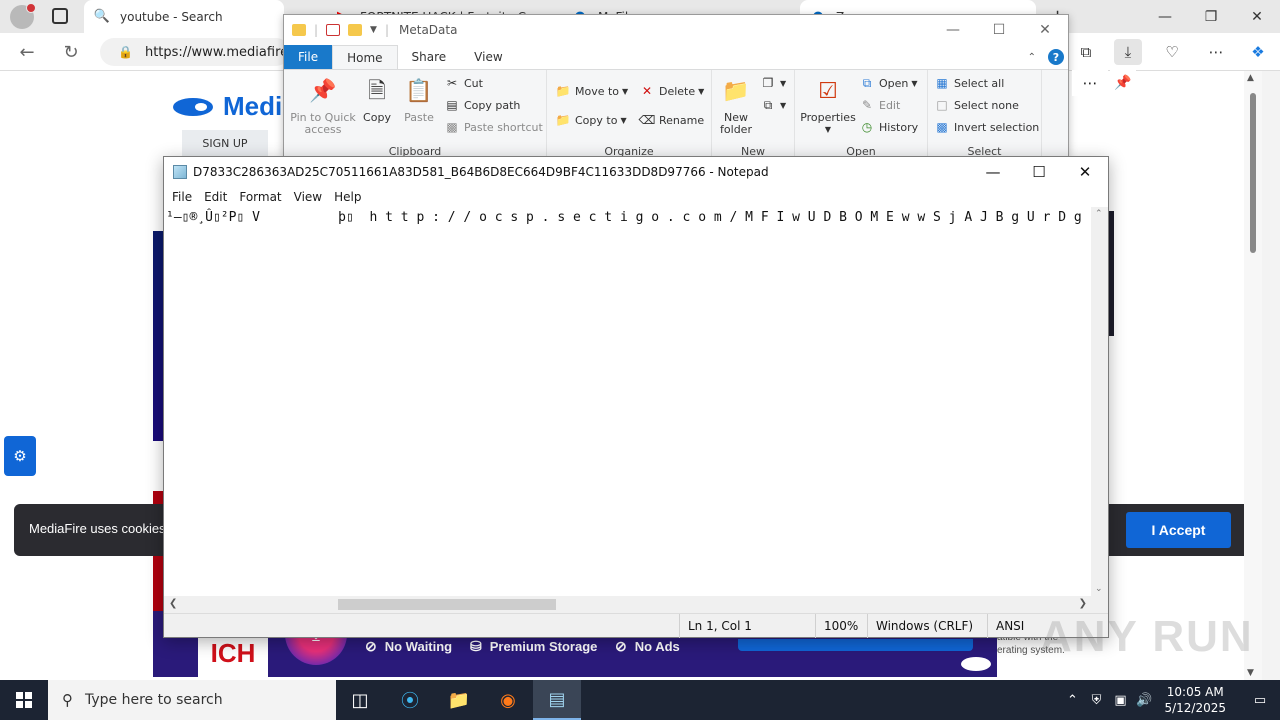 The height and width of the screenshot is (720, 1280). What do you see at coordinates (459, 700) in the screenshot?
I see `file-explorer-icon: 📁` at bounding box center [459, 700].